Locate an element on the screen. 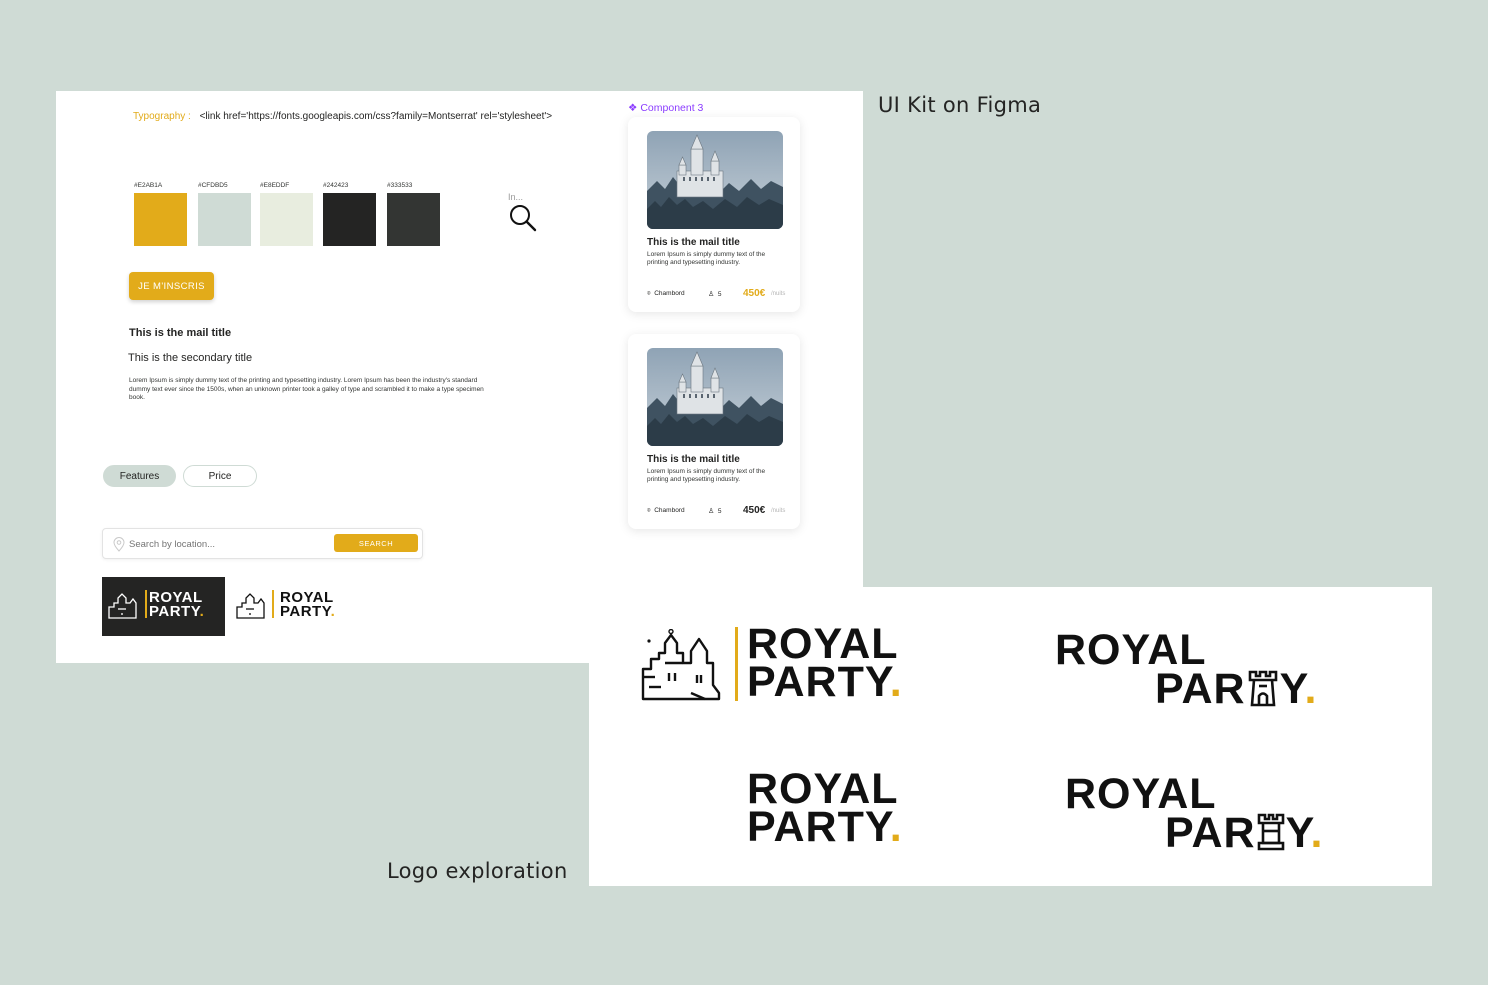  magnifier-icon is located at coordinates (523, 218).